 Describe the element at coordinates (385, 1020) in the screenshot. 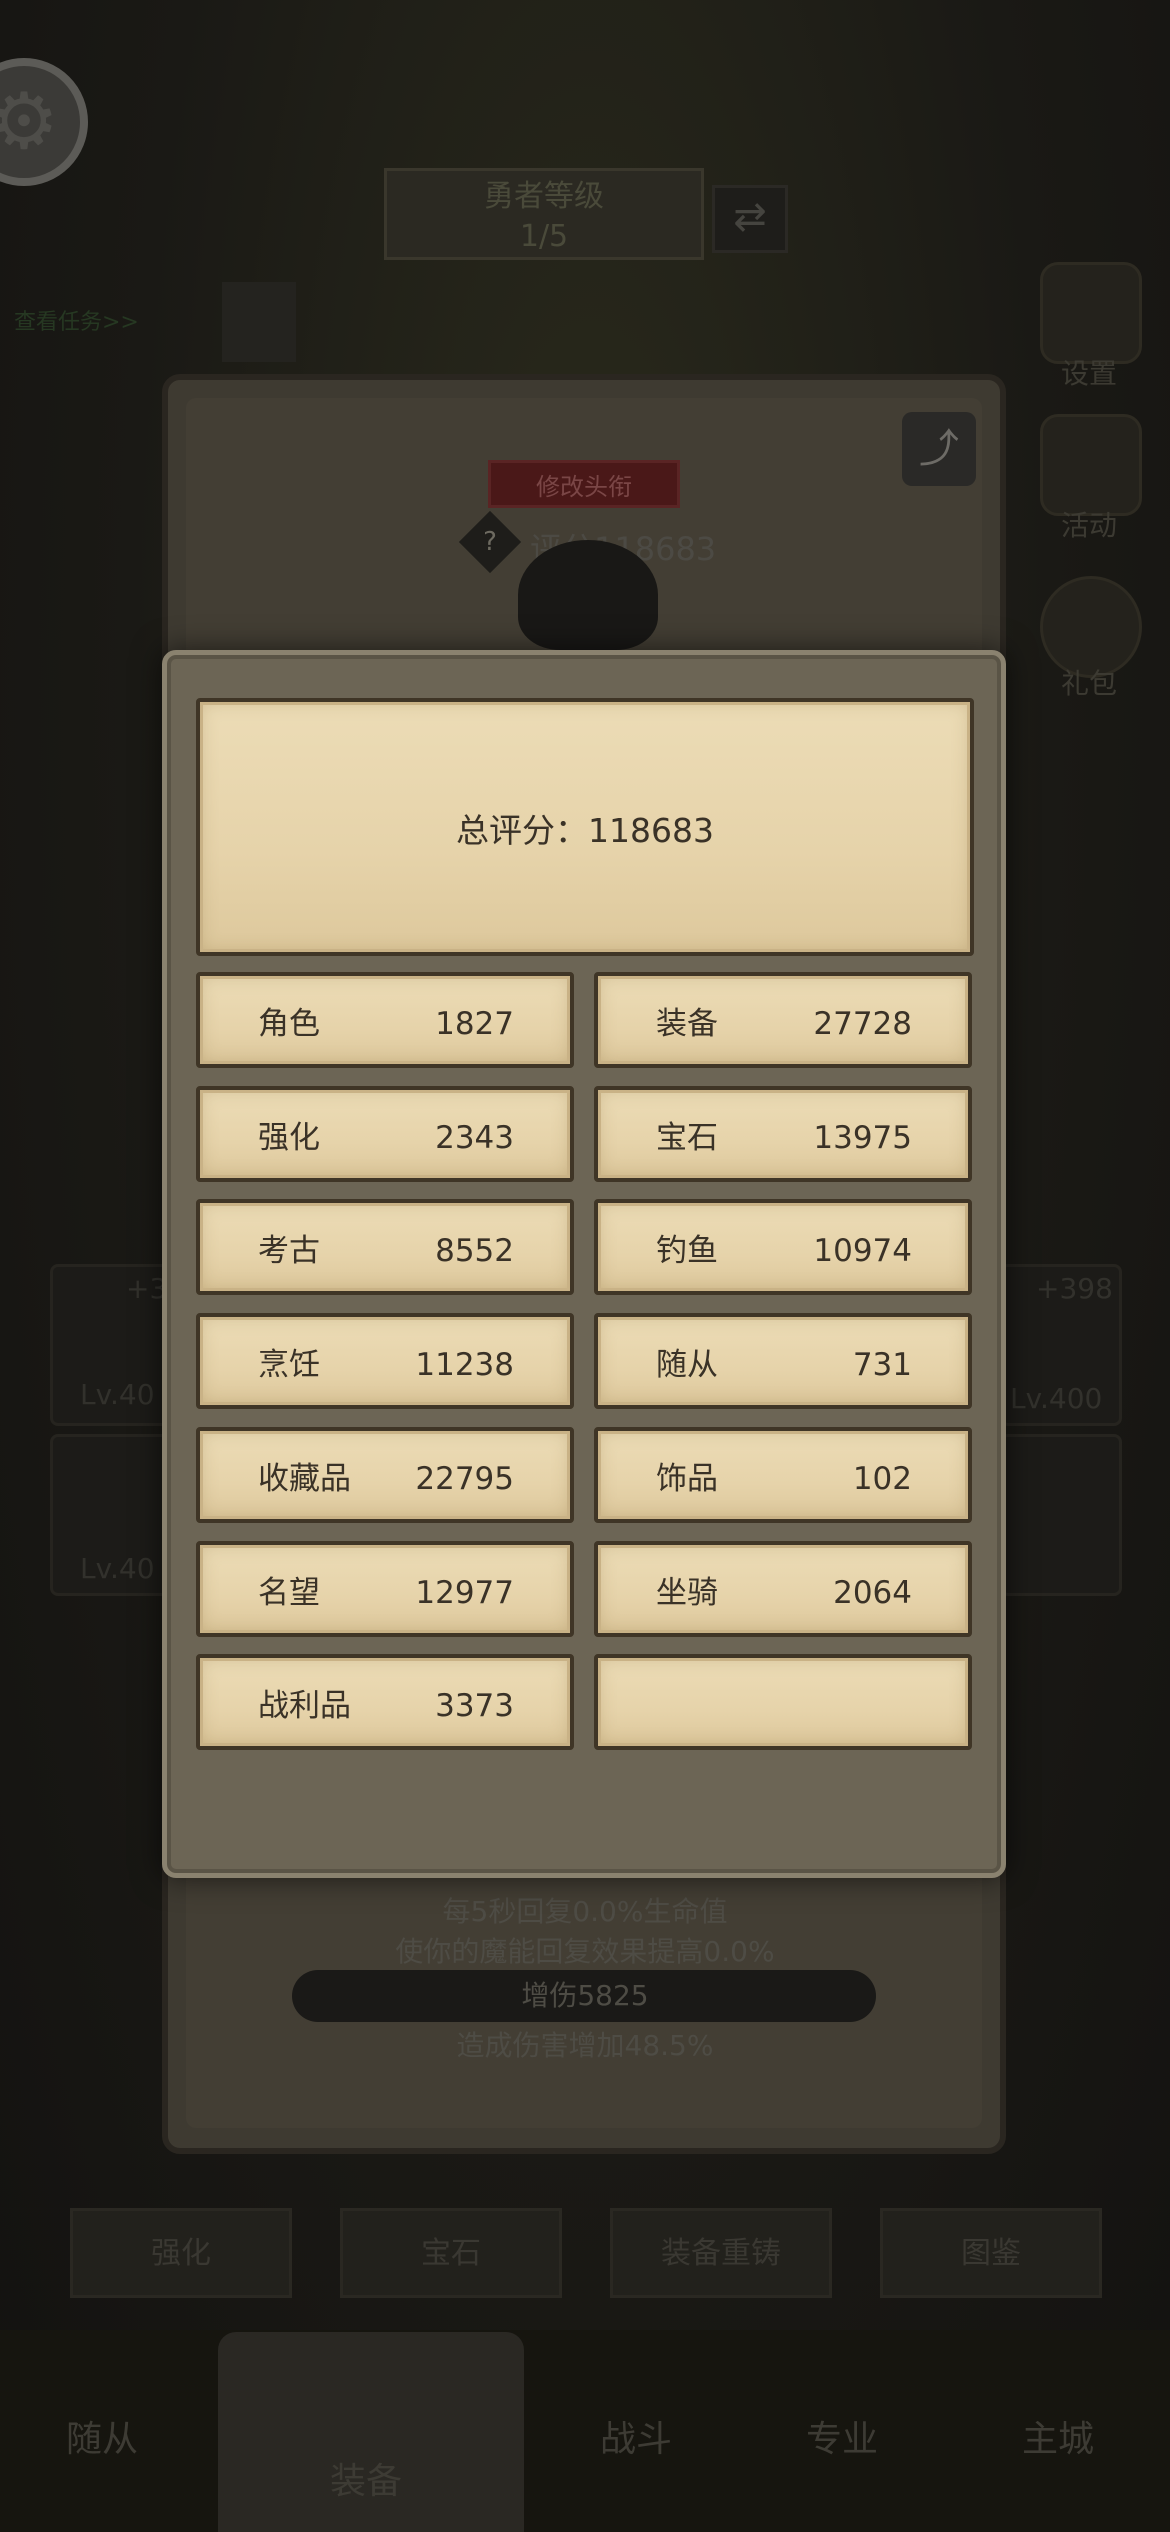

I see `score-cell-character: 角色 1827` at that location.